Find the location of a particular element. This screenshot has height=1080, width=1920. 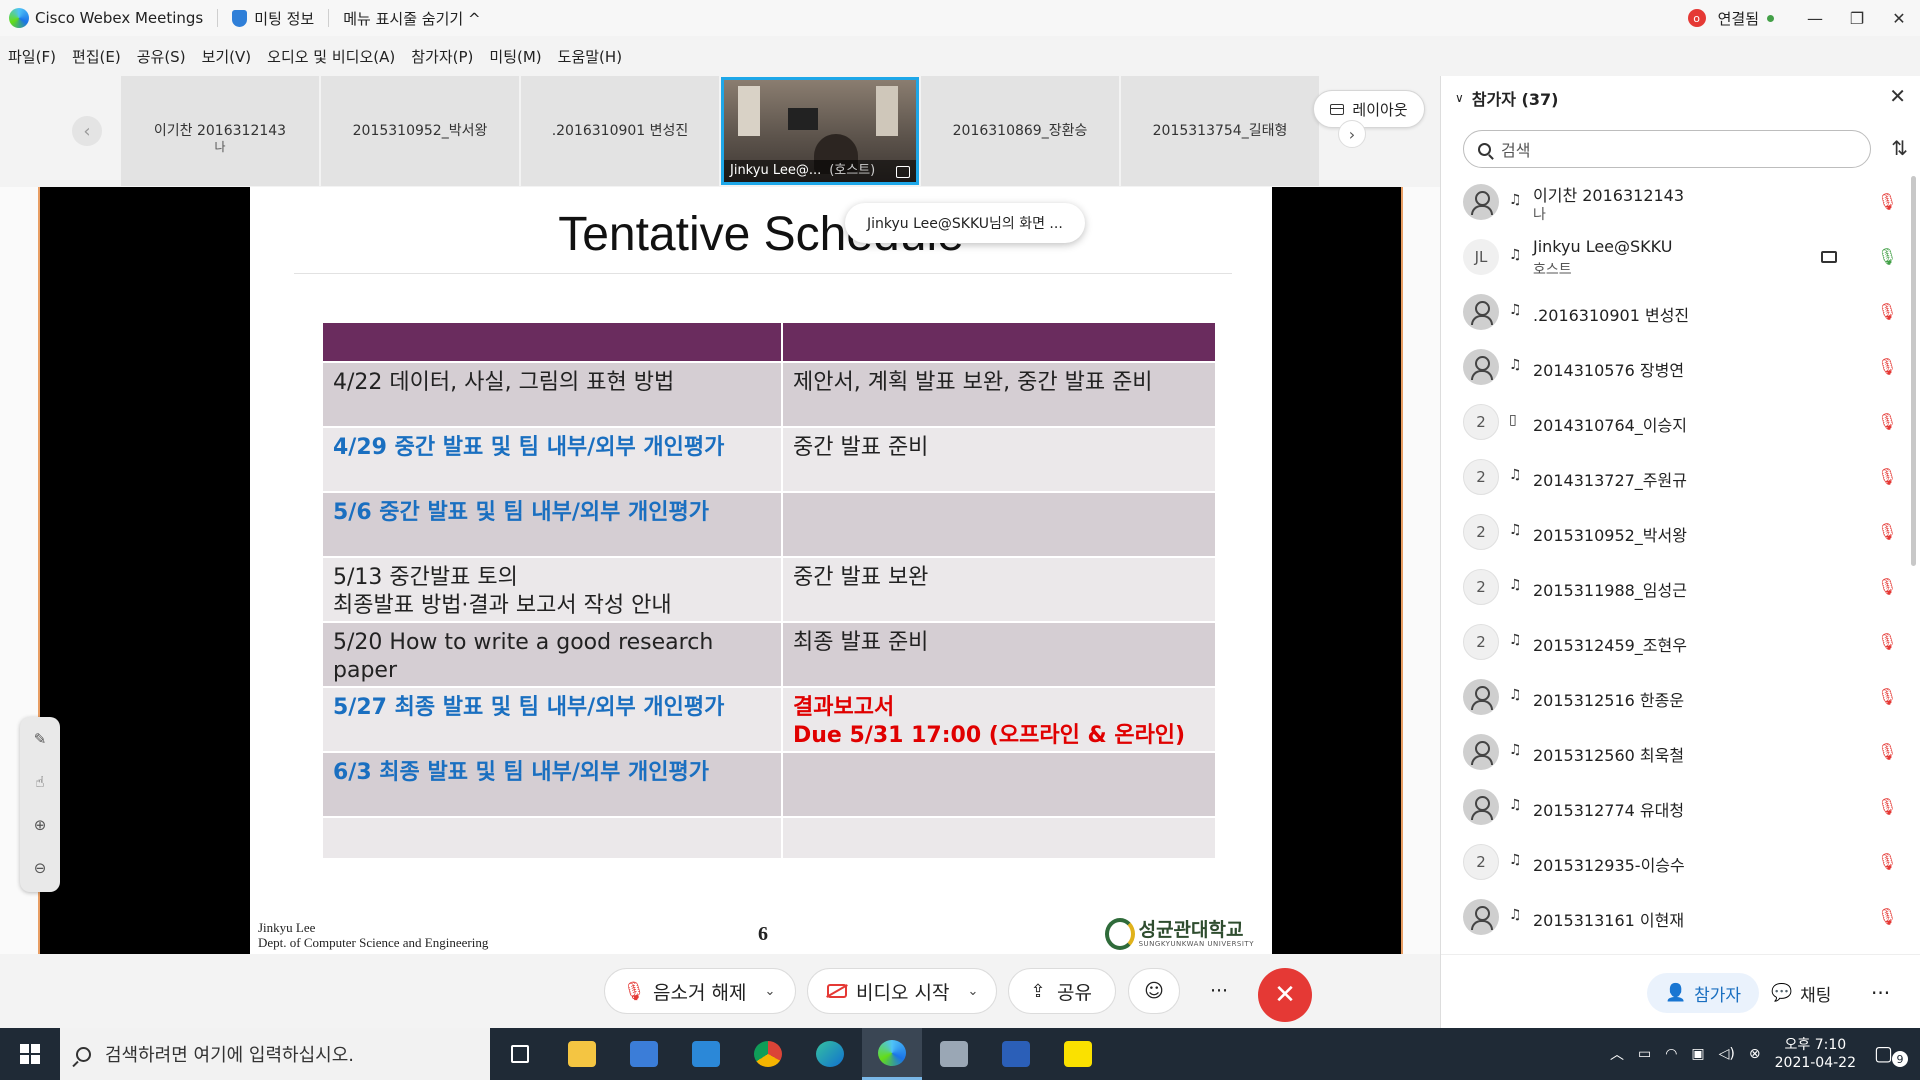

participant-row: ♫ 2015312516 한종운 🎙 is located at coordinates (1674, 696).